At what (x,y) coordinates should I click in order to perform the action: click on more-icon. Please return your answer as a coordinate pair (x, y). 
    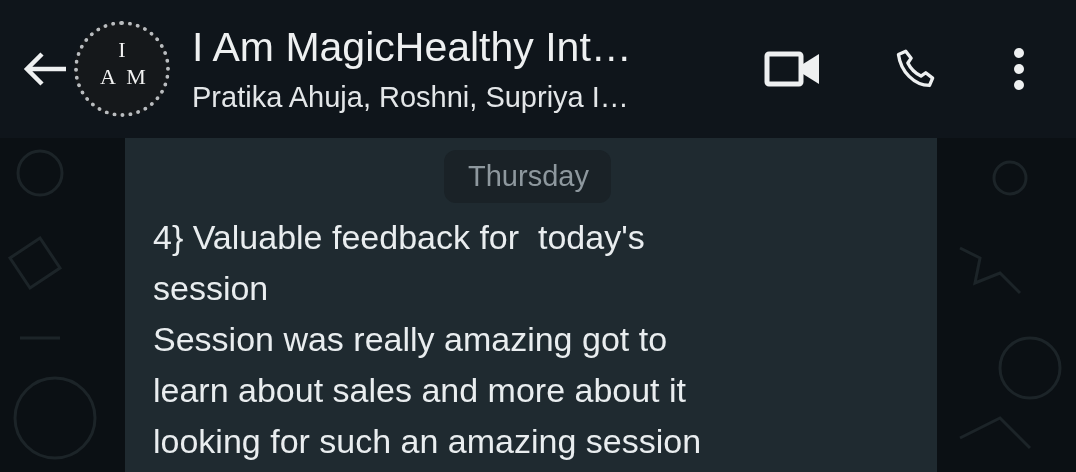
    Looking at the image, I should click on (1019, 69).